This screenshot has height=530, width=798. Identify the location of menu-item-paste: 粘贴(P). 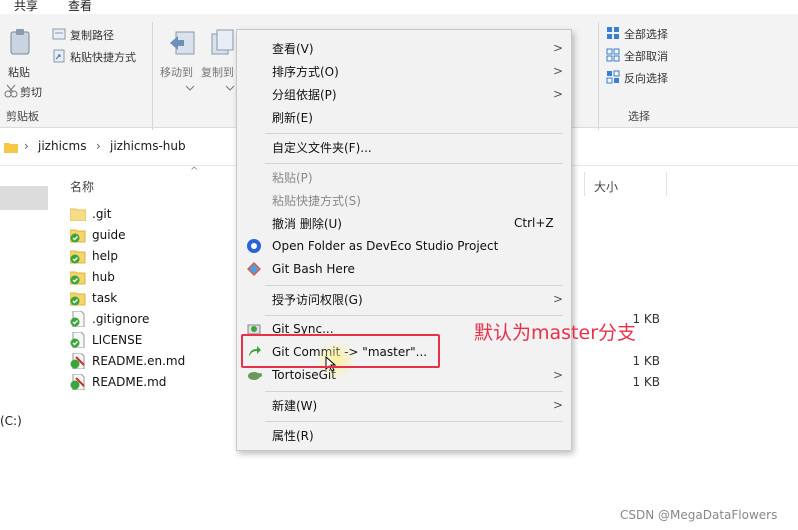
(404, 177).